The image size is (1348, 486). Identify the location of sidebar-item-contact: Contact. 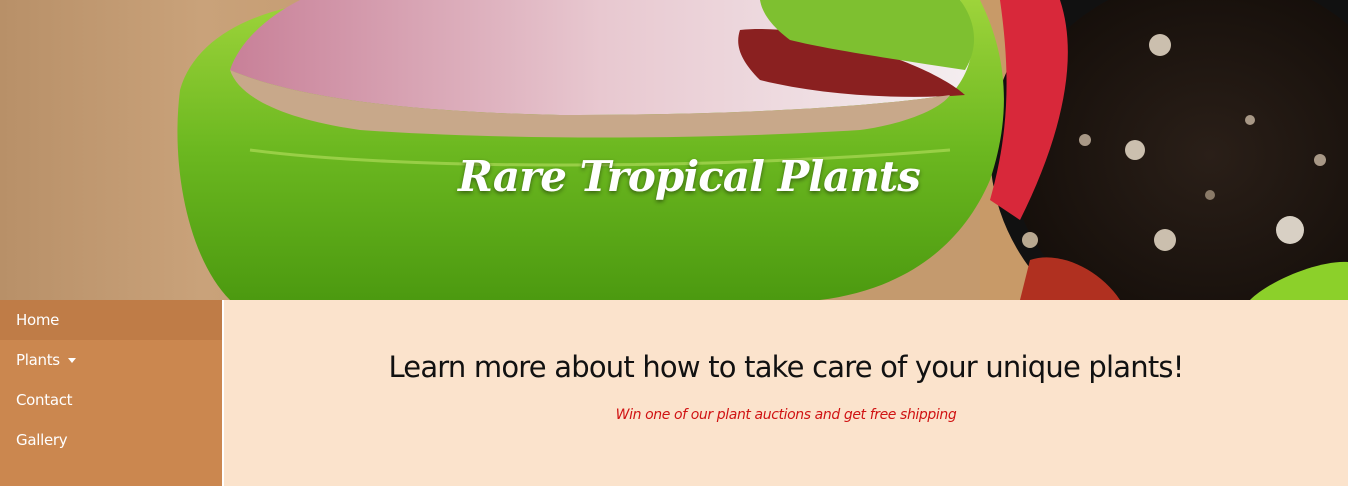
(111, 400).